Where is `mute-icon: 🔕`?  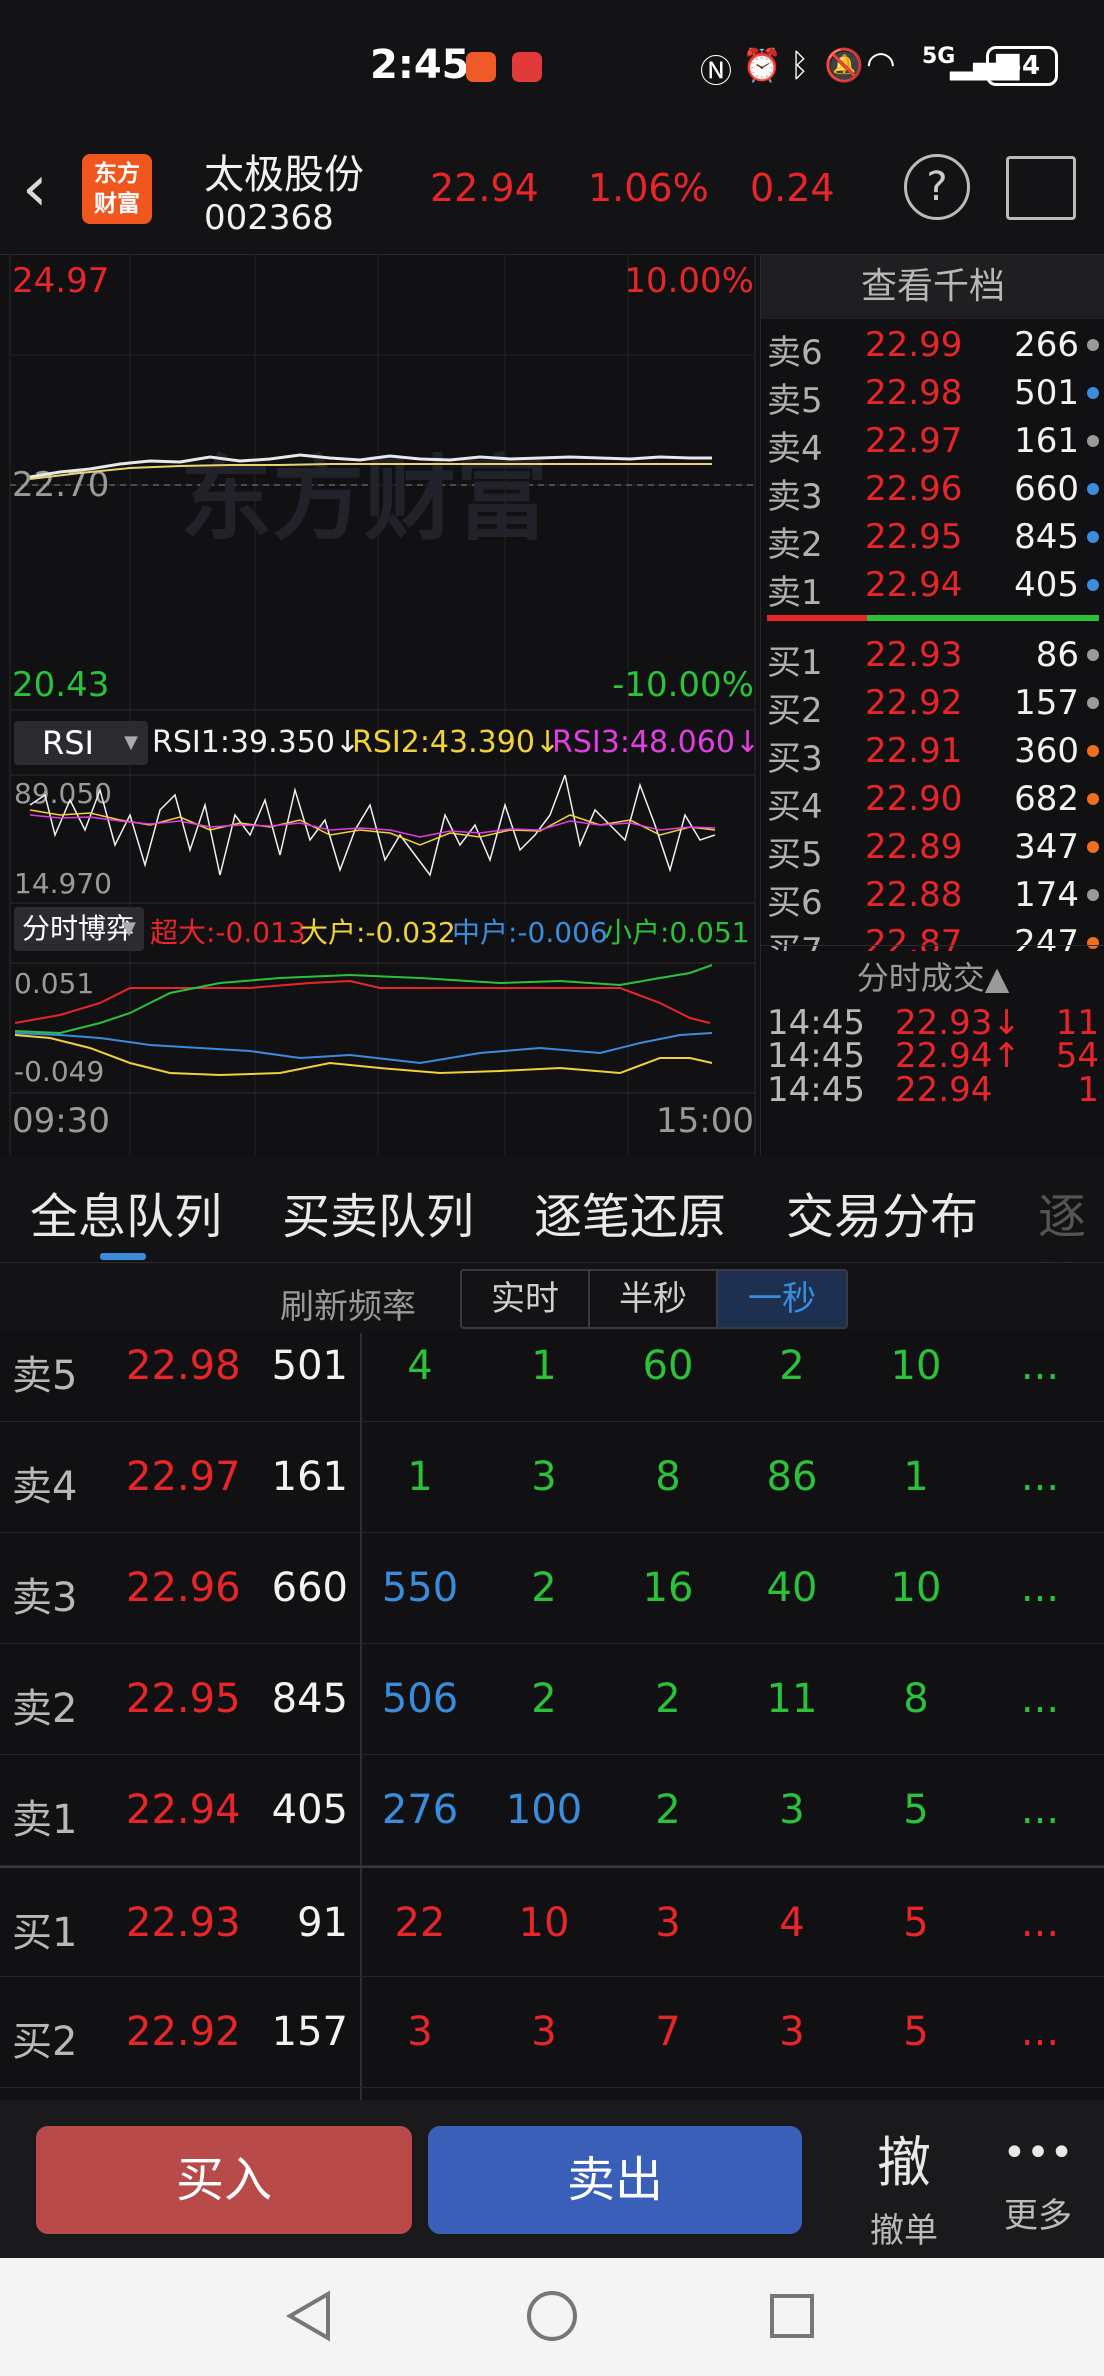 mute-icon: 🔕 is located at coordinates (844, 65).